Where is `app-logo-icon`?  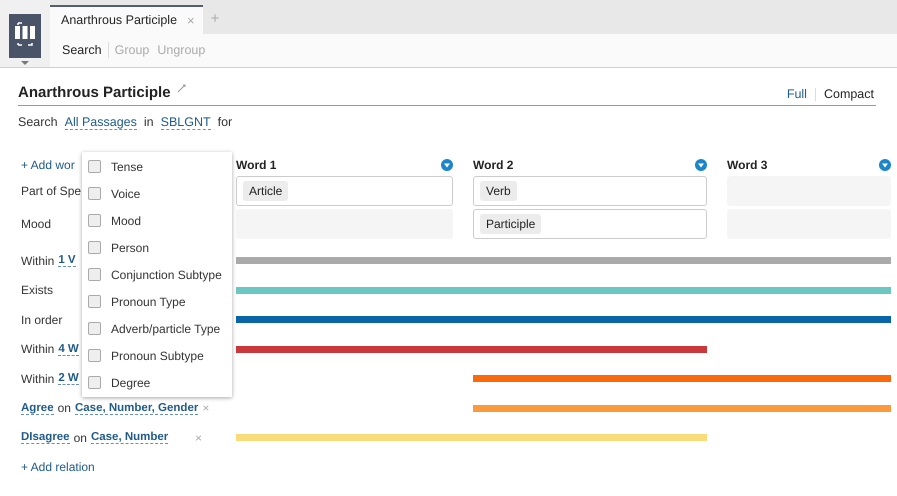 app-logo-icon is located at coordinates (25, 40).